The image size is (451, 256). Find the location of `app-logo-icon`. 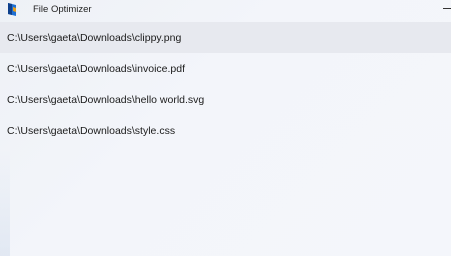

app-logo-icon is located at coordinates (12, 9).